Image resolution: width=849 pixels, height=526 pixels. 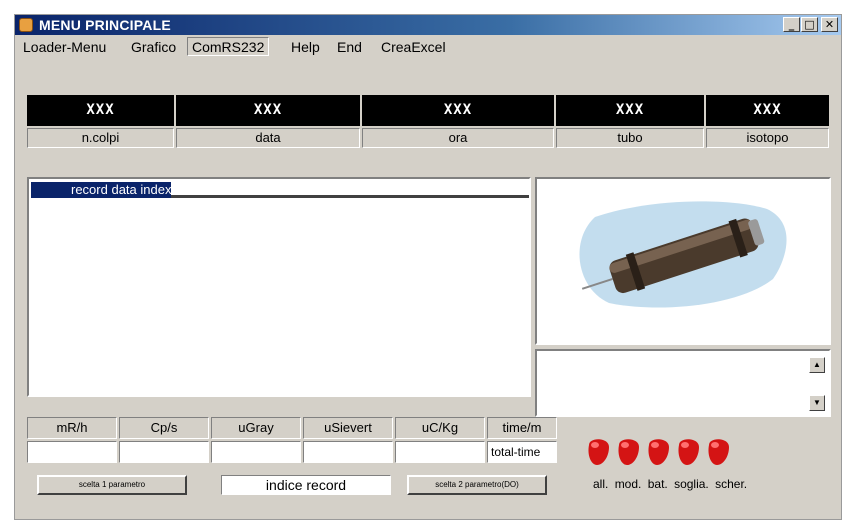 What do you see at coordinates (601, 484) in the screenshot?
I see `label-all: all.` at bounding box center [601, 484].